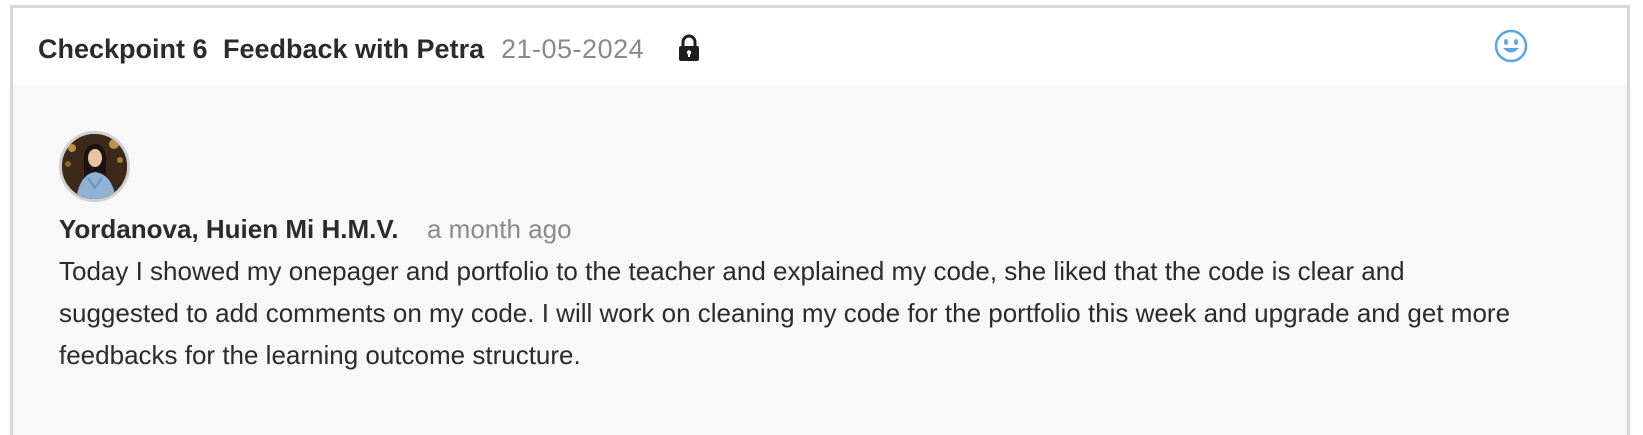 The image size is (1643, 435). Describe the element at coordinates (1511, 46) in the screenshot. I see `smiley-icon` at that location.